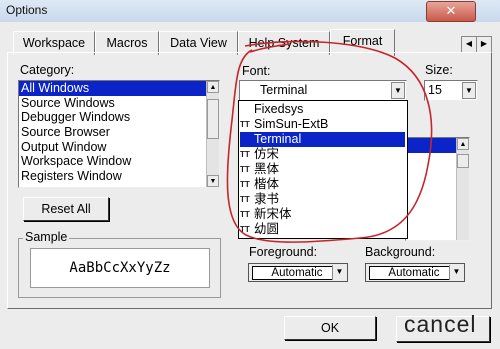  What do you see at coordinates (322, 124) in the screenshot?
I see `font-option: TT SimSun-ExtB` at bounding box center [322, 124].